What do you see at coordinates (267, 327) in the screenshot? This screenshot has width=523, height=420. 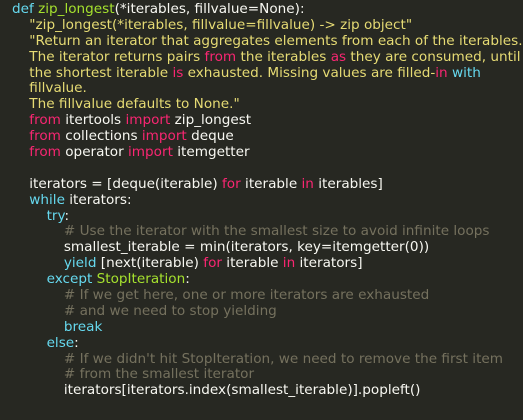 I see `code-line: break` at bounding box center [267, 327].